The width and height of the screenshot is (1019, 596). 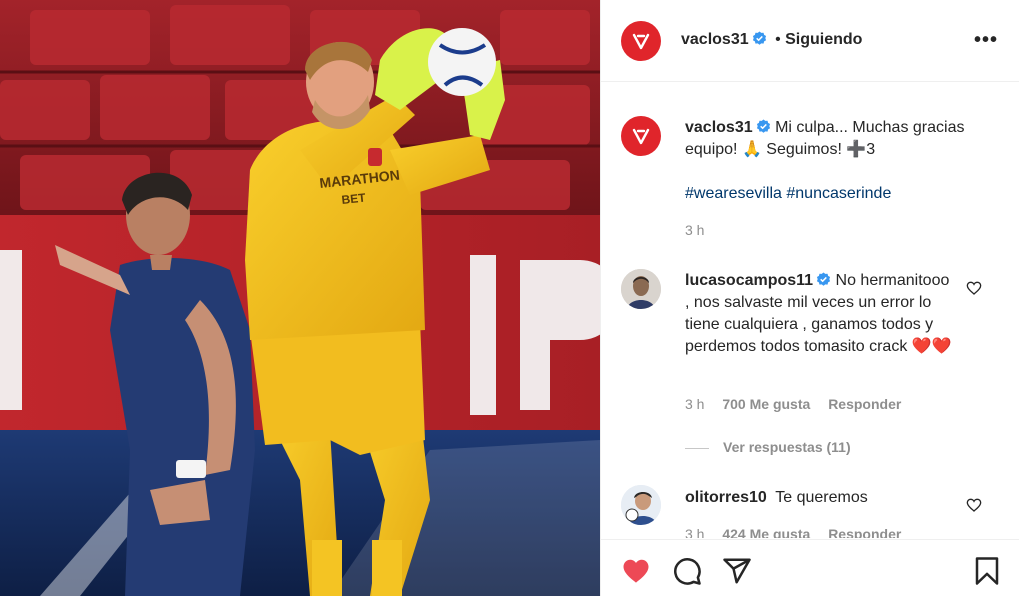 I want to click on following-button: Siguiendo, so click(x=823, y=39).